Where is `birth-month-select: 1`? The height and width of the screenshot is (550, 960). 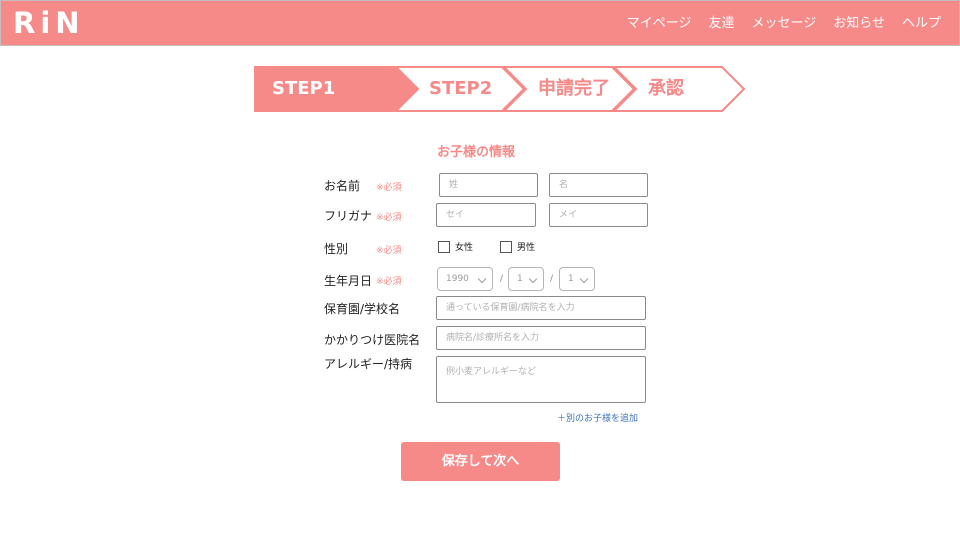
birth-month-select: 1 is located at coordinates (526, 279).